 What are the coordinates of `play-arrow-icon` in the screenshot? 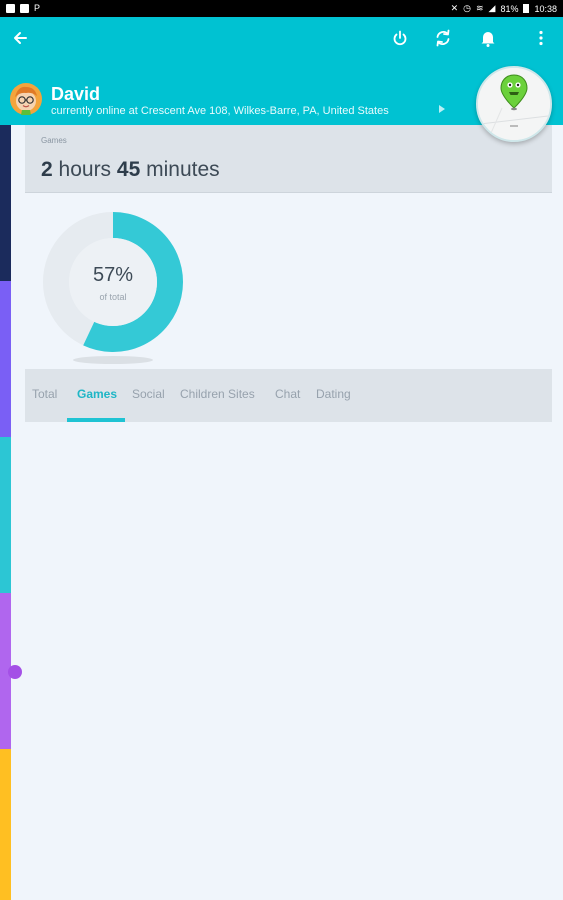 It's located at (442, 109).